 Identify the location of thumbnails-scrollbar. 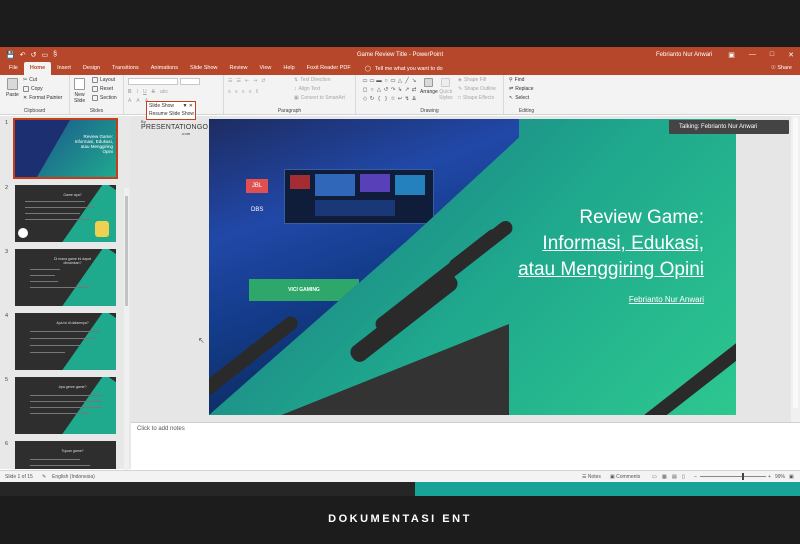
(126, 335).